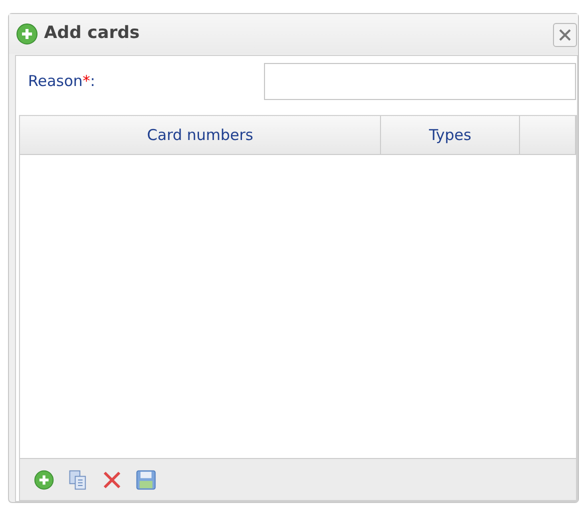 The image size is (579, 508). What do you see at coordinates (420, 81) in the screenshot?
I see `reason-input` at bounding box center [420, 81].